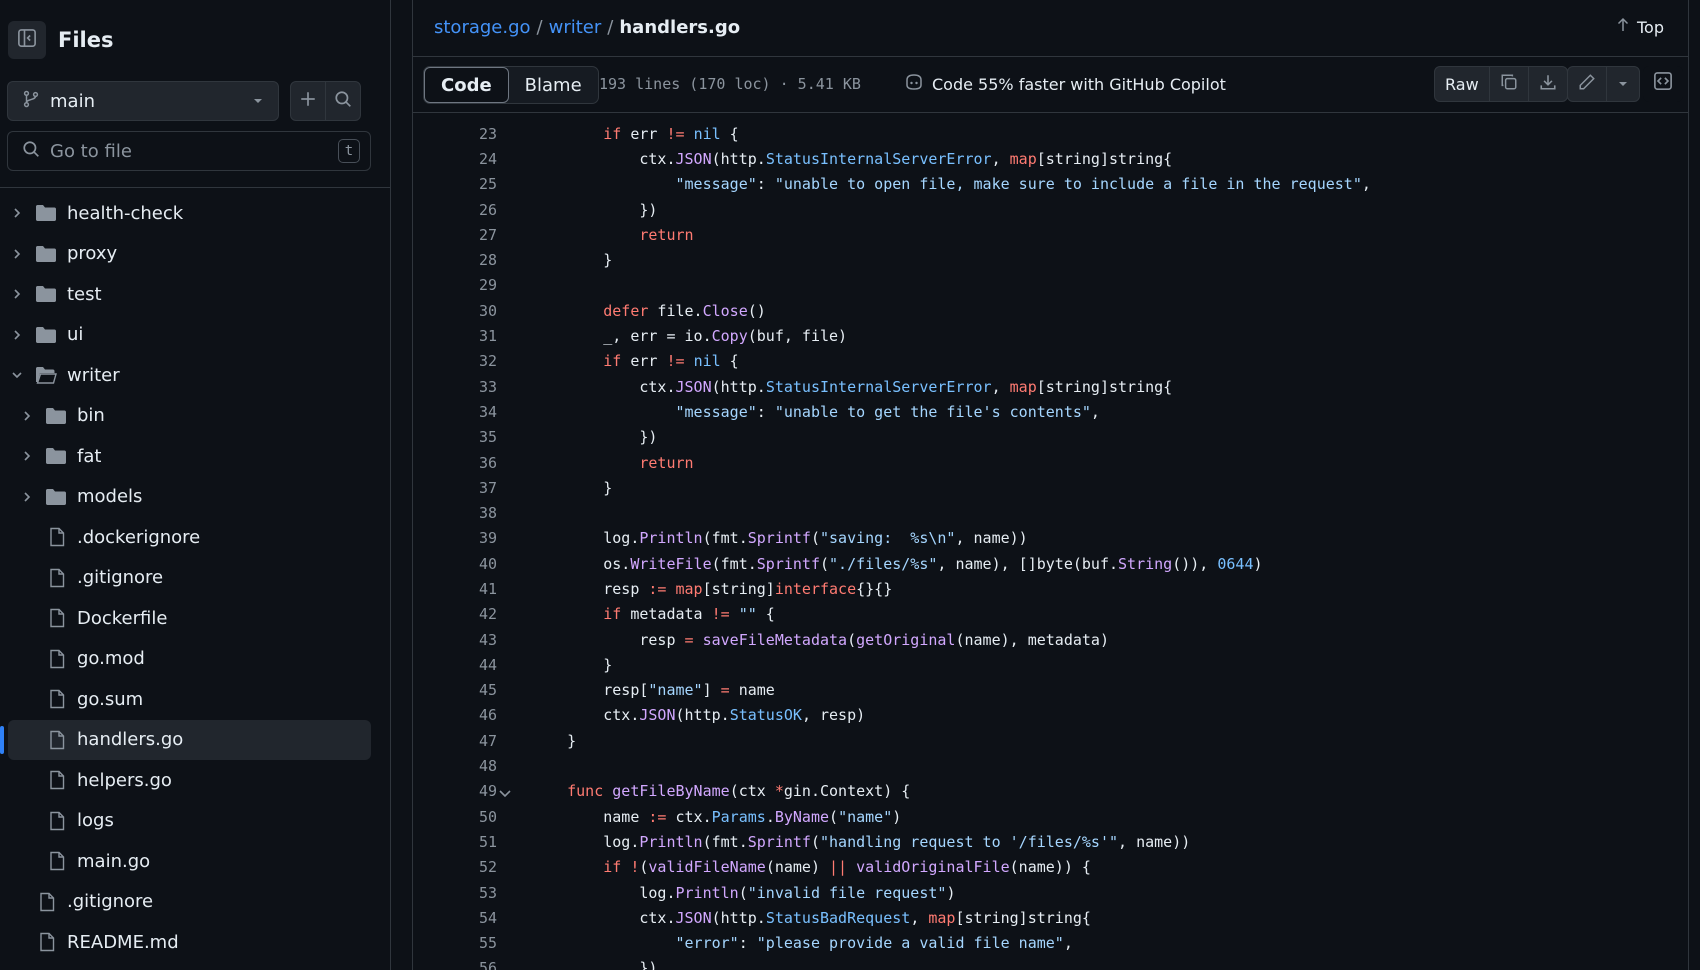 The image size is (1700, 970). I want to click on code-text: return, so click(612, 235).